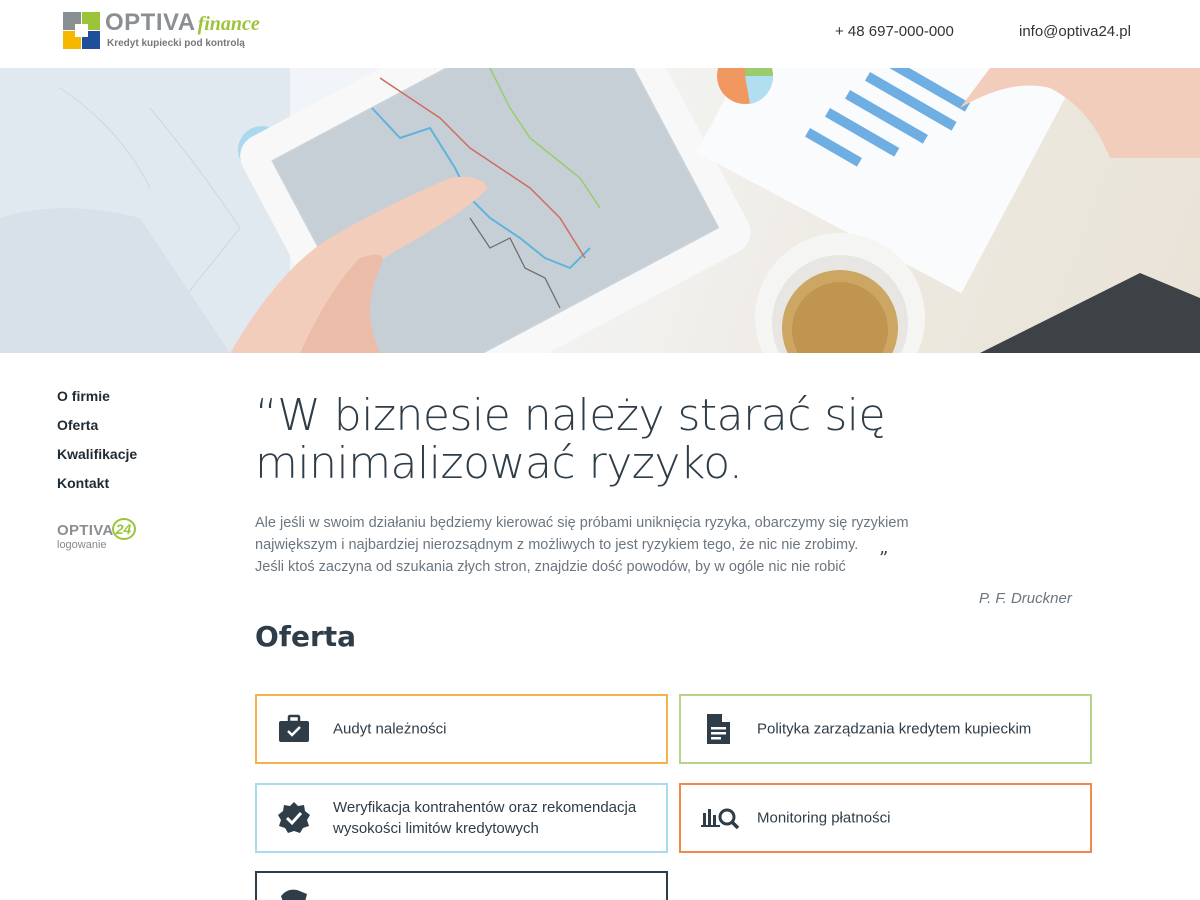 Image resolution: width=1200 pixels, height=900 pixels. Describe the element at coordinates (137, 460) in the screenshot. I see `sidebar-item-kwalifikacje: Kwalifikacje` at that location.